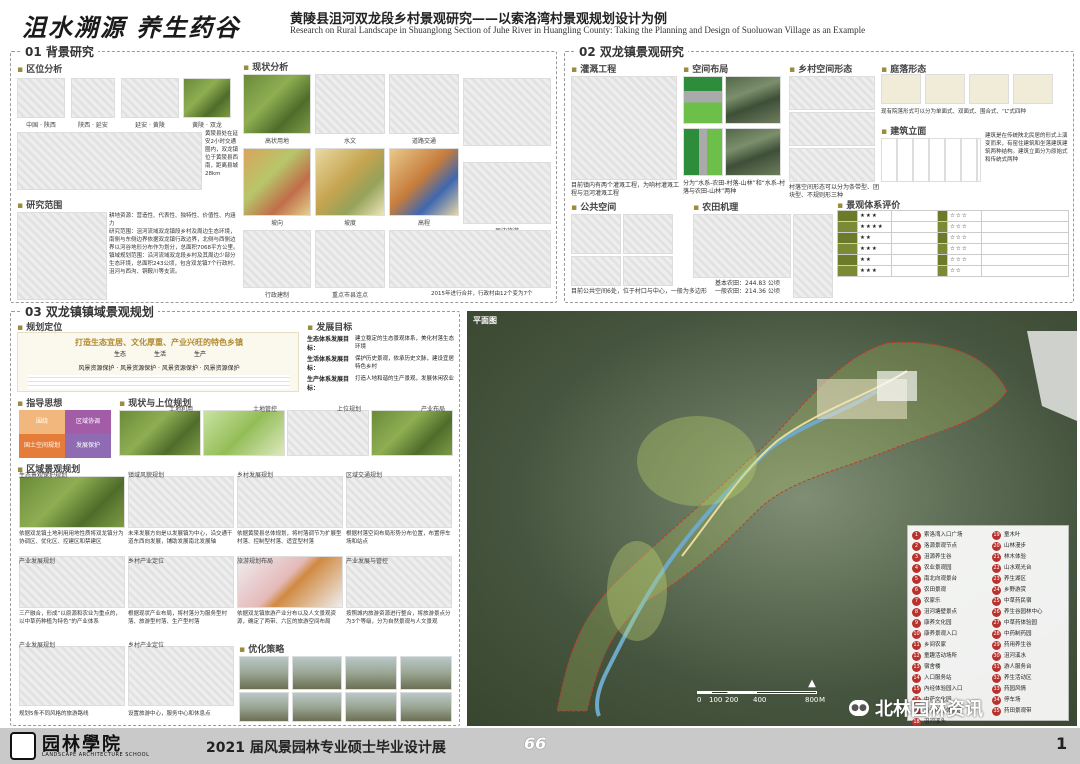  What do you see at coordinates (1030, 634) in the screenshot?
I see `legend-item: 28 中药制药园` at bounding box center [1030, 634].